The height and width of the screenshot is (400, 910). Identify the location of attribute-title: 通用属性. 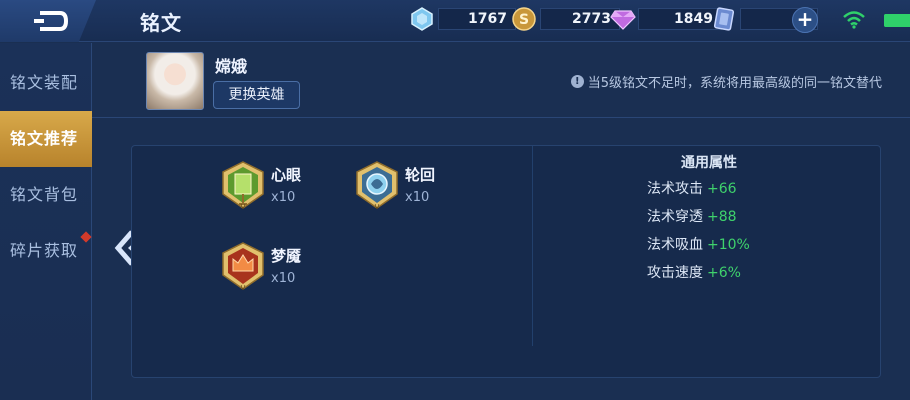
(709, 163).